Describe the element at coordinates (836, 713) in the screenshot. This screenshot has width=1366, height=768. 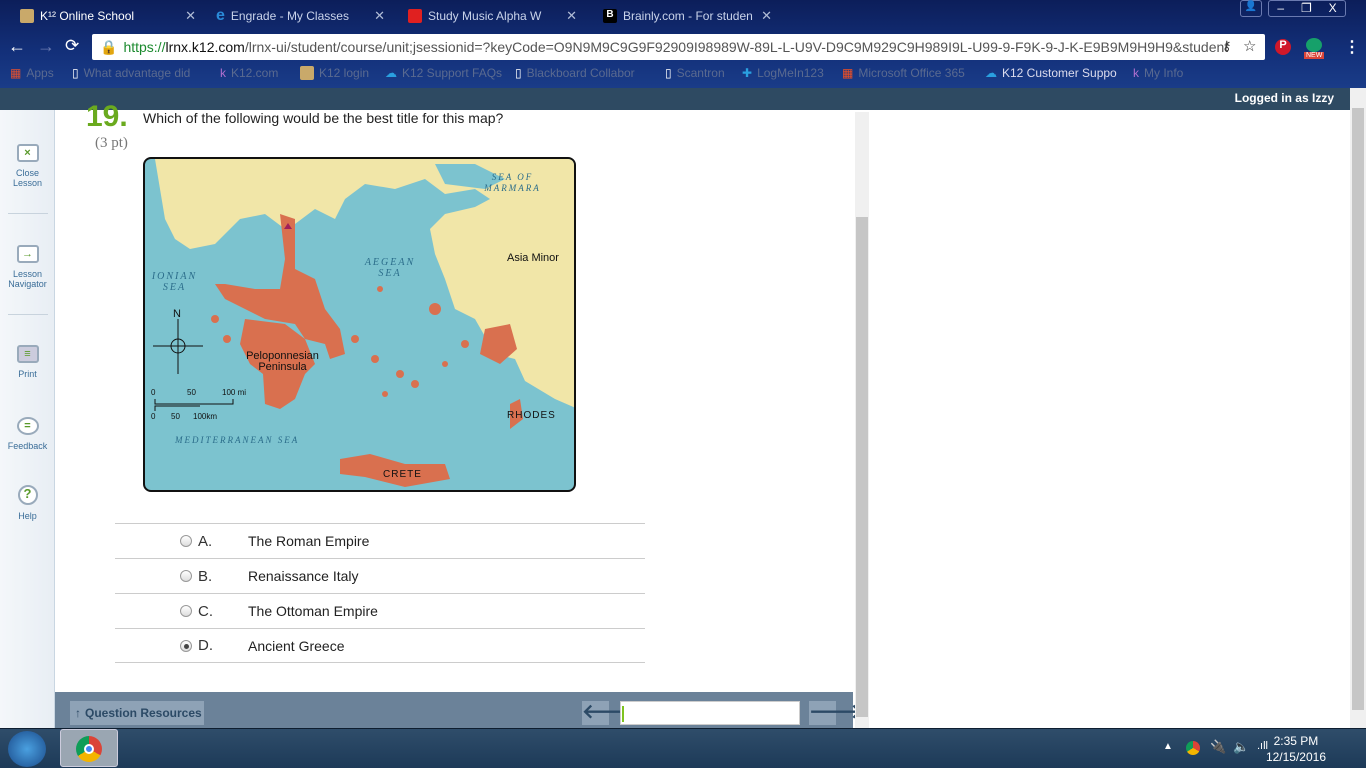
I see `next-button: 🡒` at that location.